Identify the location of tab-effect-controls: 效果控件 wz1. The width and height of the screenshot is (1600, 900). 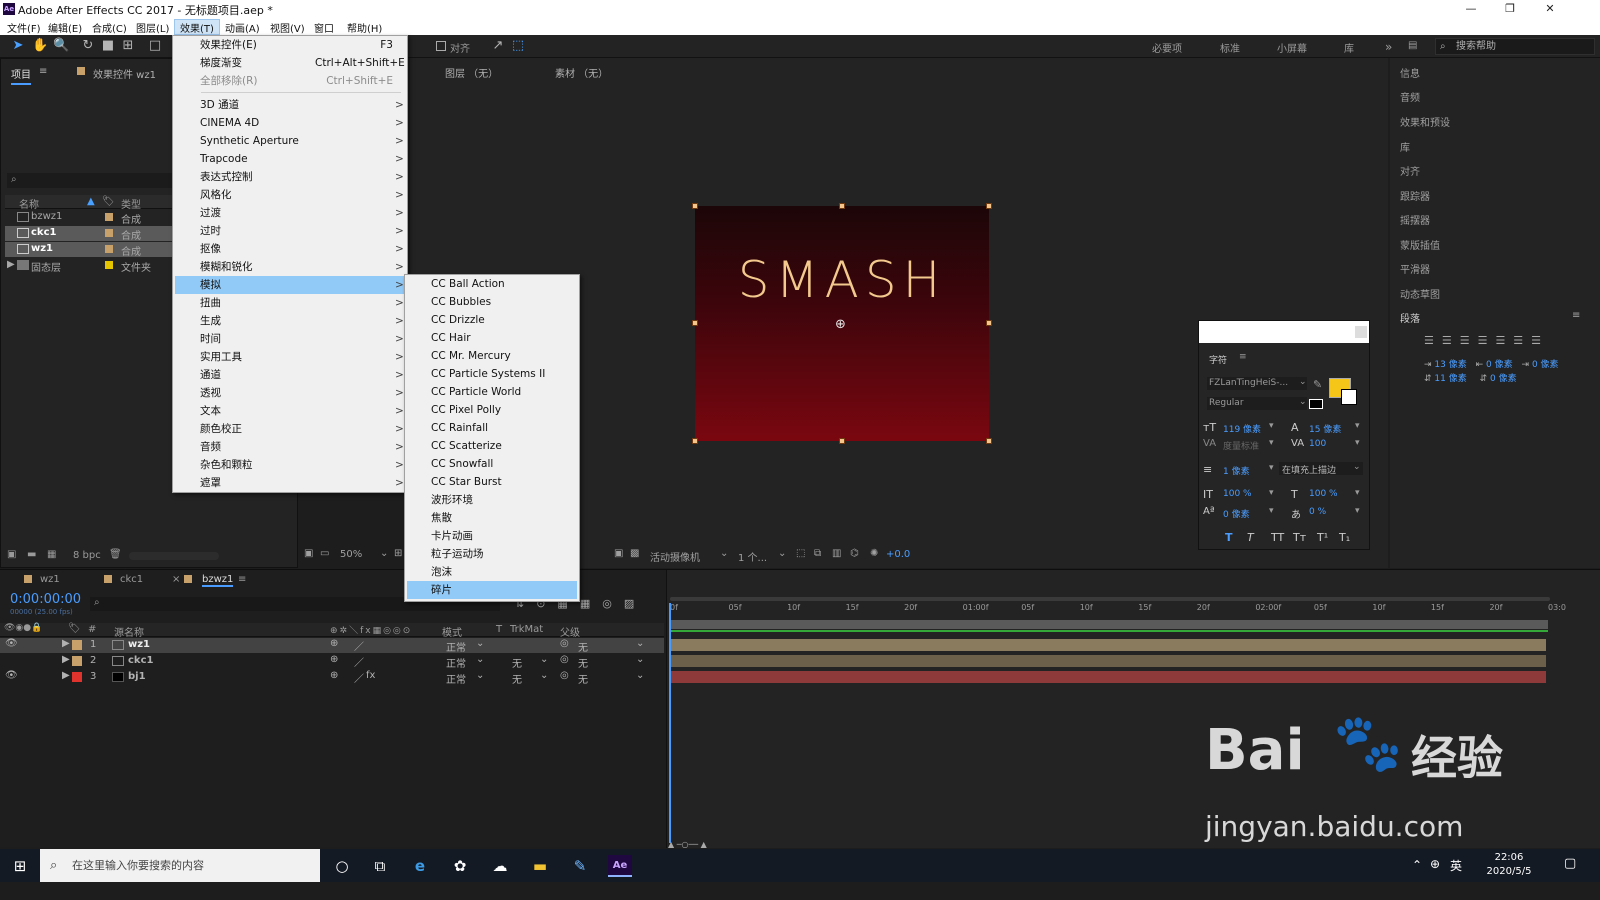
(124, 73).